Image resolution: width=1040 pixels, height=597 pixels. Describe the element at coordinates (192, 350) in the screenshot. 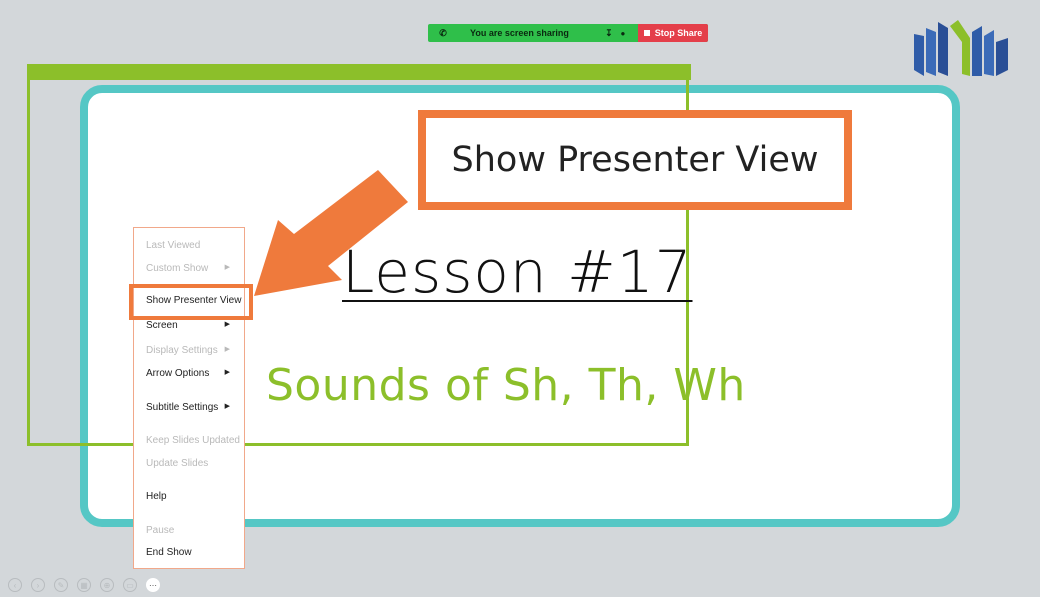

I see `menu-item-display-settings: Display Settings ▶` at that location.